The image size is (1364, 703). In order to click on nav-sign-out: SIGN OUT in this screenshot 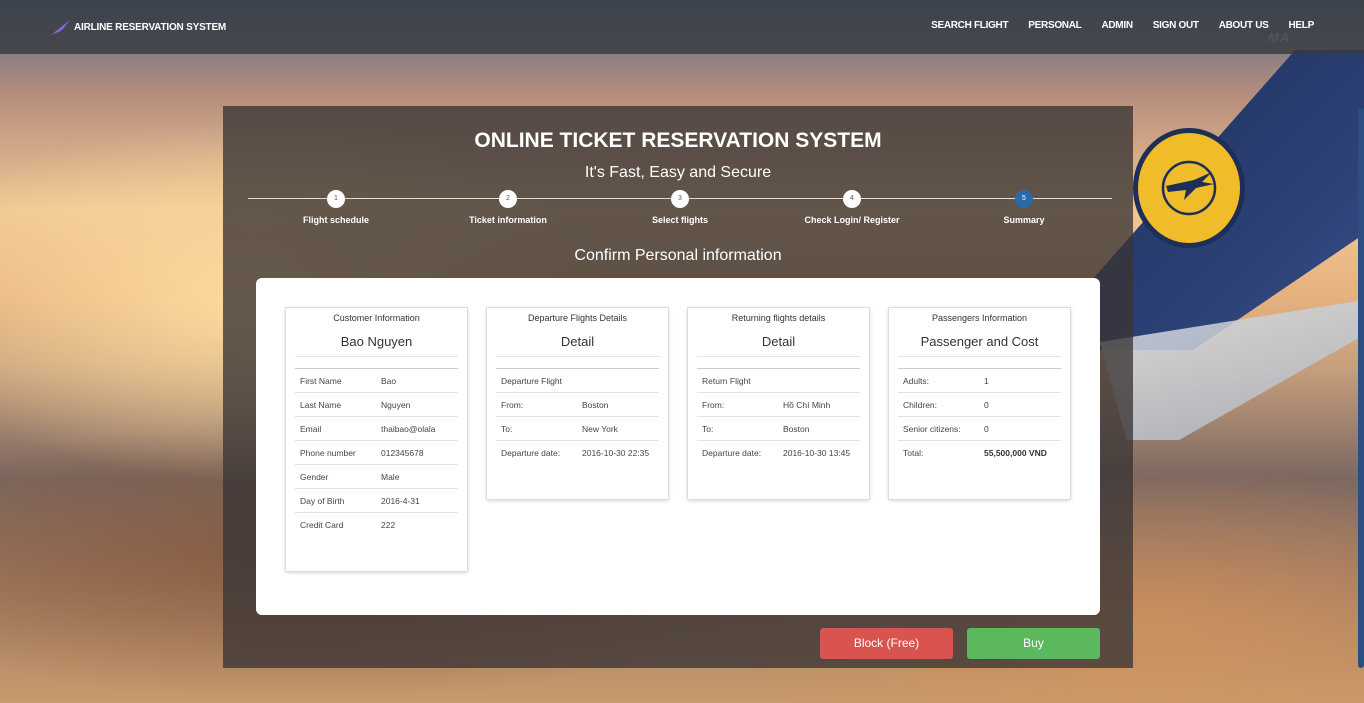, I will do `click(1176, 25)`.